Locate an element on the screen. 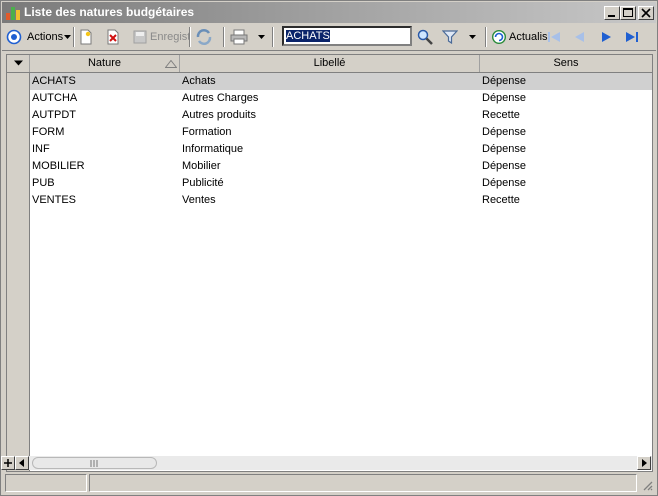 The width and height of the screenshot is (658, 496). maximize-icon is located at coordinates (628, 12).